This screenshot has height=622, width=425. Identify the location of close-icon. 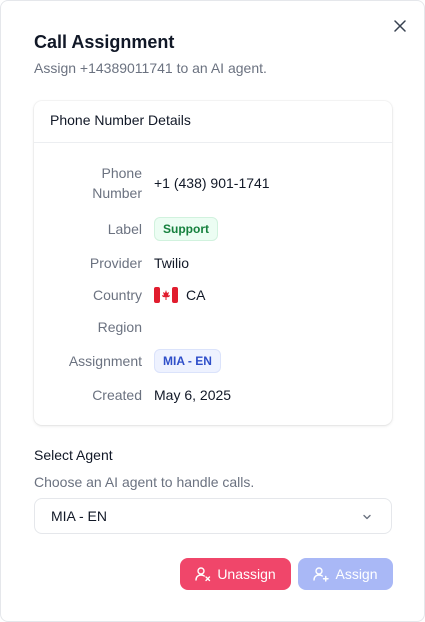
(400, 26).